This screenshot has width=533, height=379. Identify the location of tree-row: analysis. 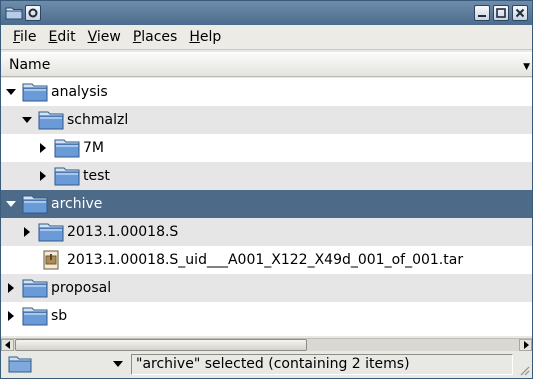
(266, 92).